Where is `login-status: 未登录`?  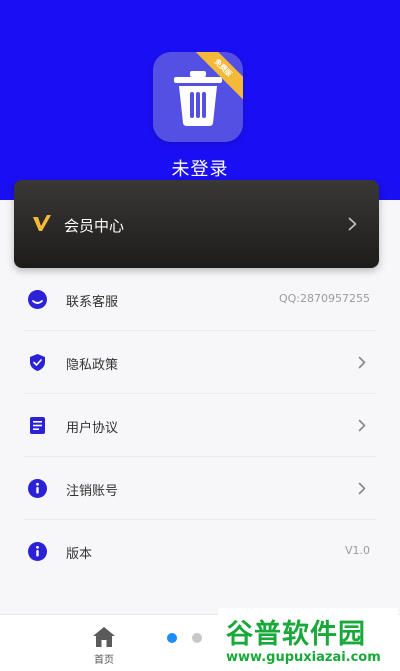 login-status: 未登录 is located at coordinates (200, 168).